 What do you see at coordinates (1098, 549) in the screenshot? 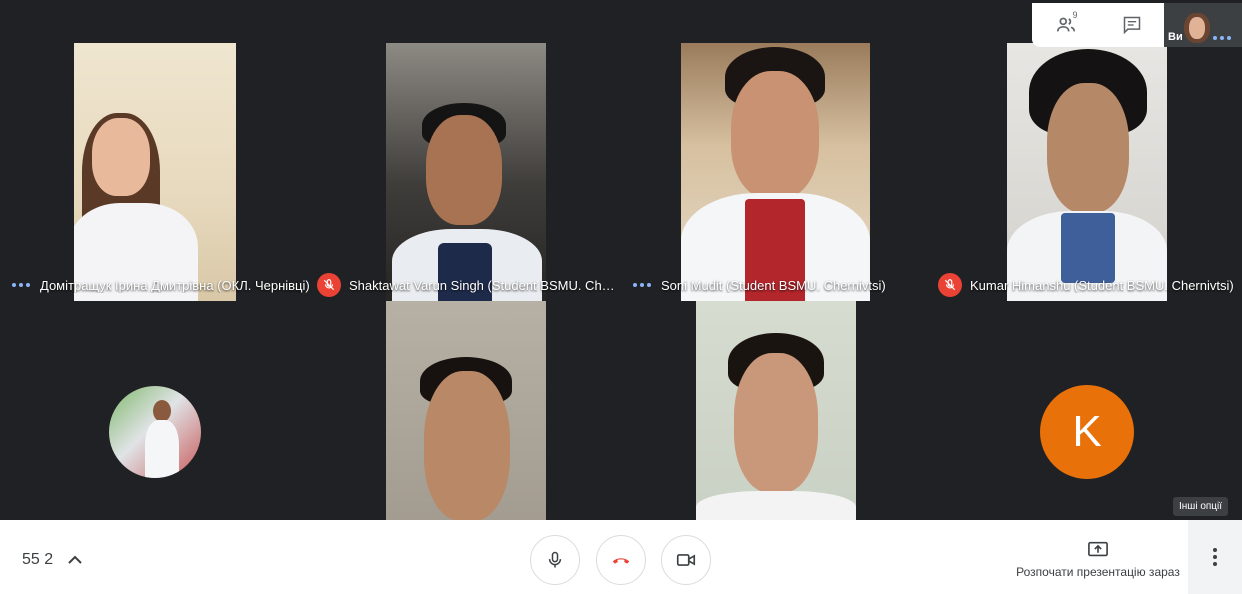
I see `present-screen-icon` at bounding box center [1098, 549].